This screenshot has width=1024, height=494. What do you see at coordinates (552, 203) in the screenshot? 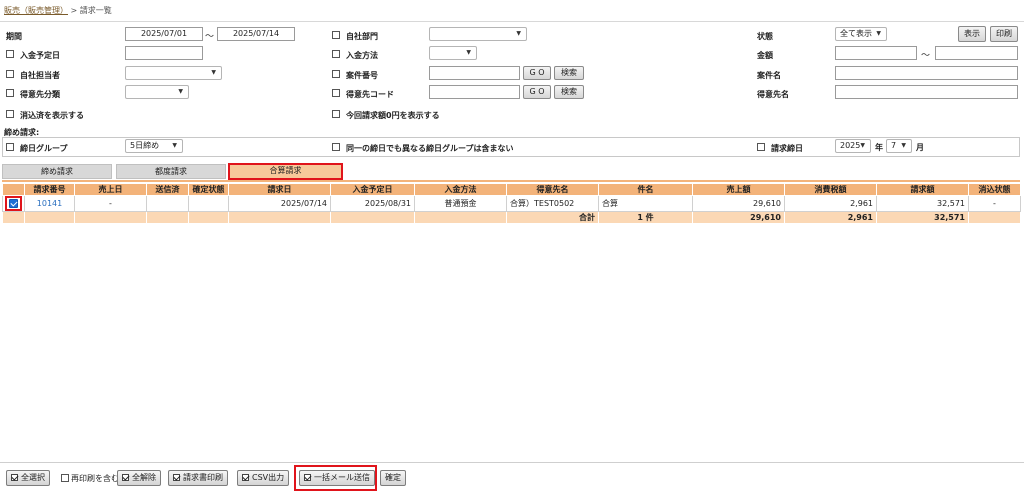
I see `customer-cell: 合算）TEST0502` at bounding box center [552, 203].